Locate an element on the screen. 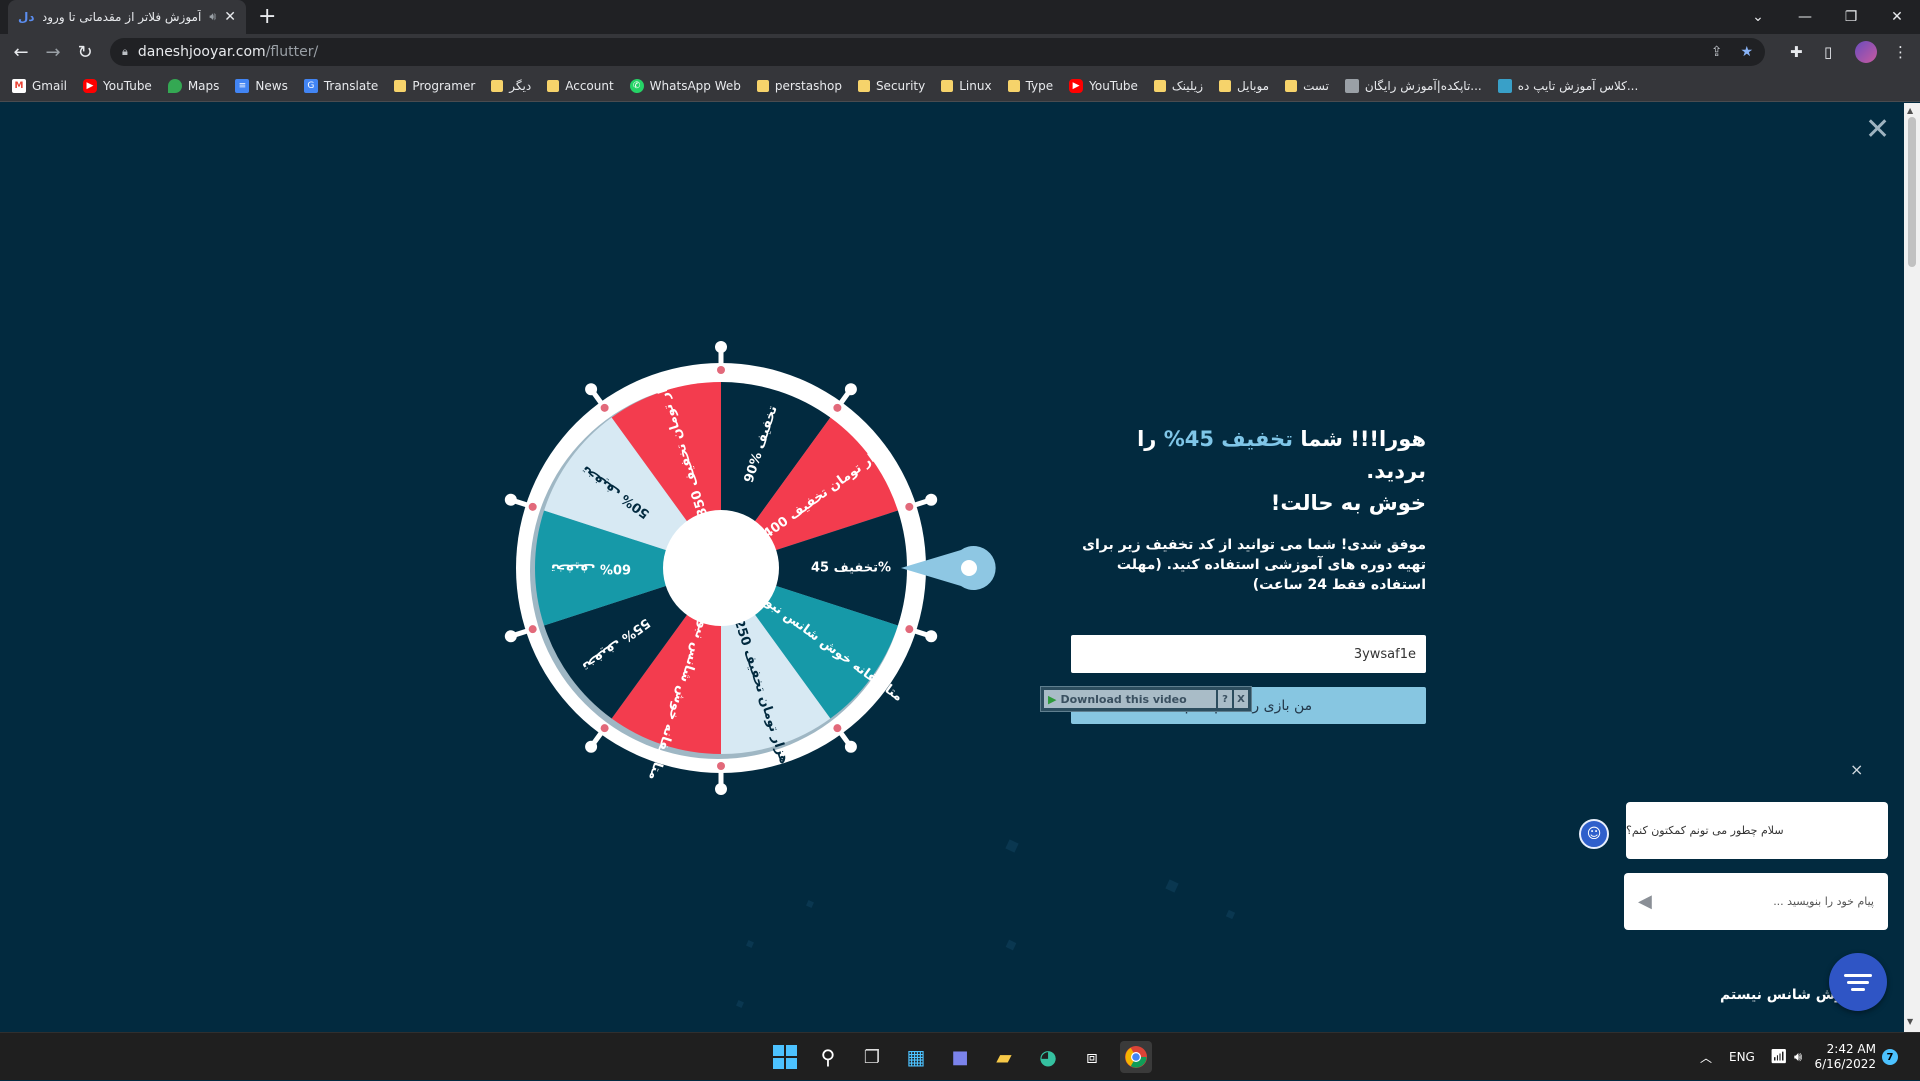 This screenshot has width=1920, height=1081. window-close-button: ✕ is located at coordinates (1897, 17).